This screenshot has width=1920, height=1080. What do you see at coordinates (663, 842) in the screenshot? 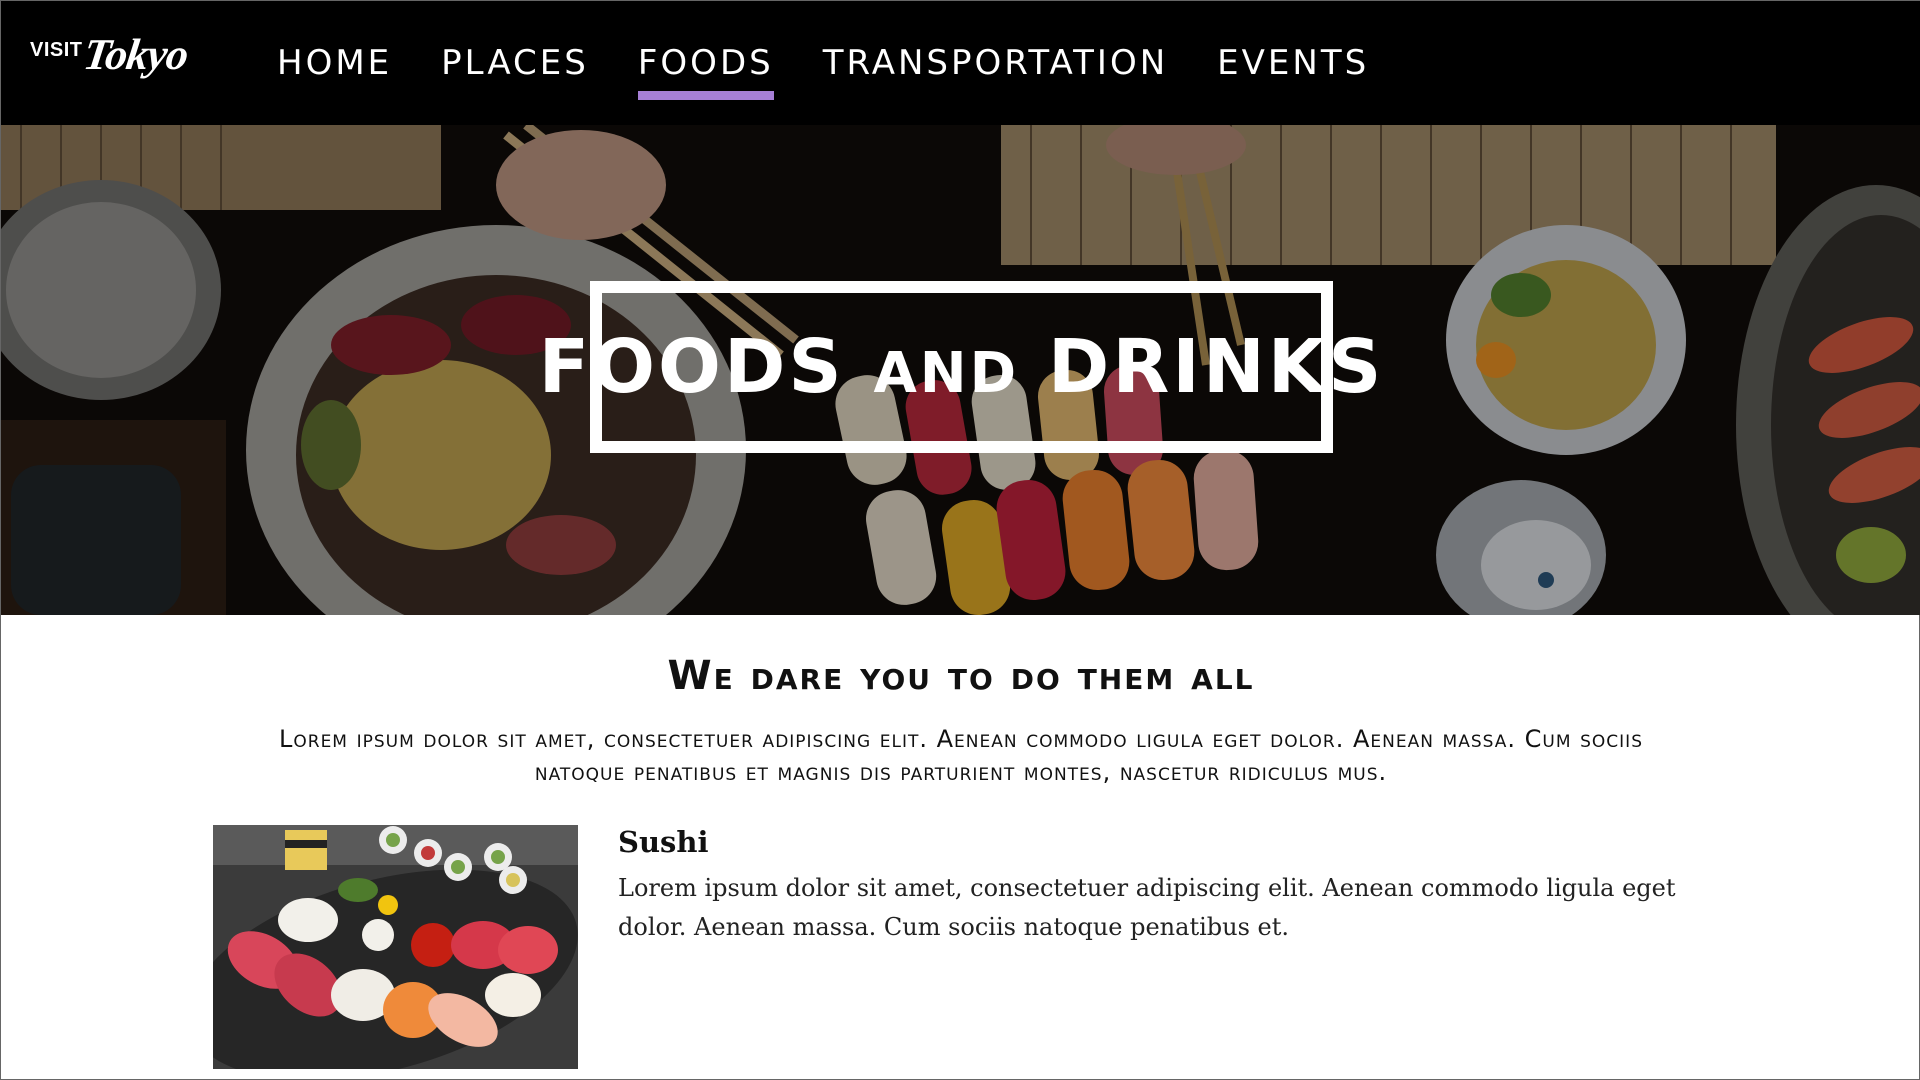
I see `food-name: Sushi` at bounding box center [663, 842].